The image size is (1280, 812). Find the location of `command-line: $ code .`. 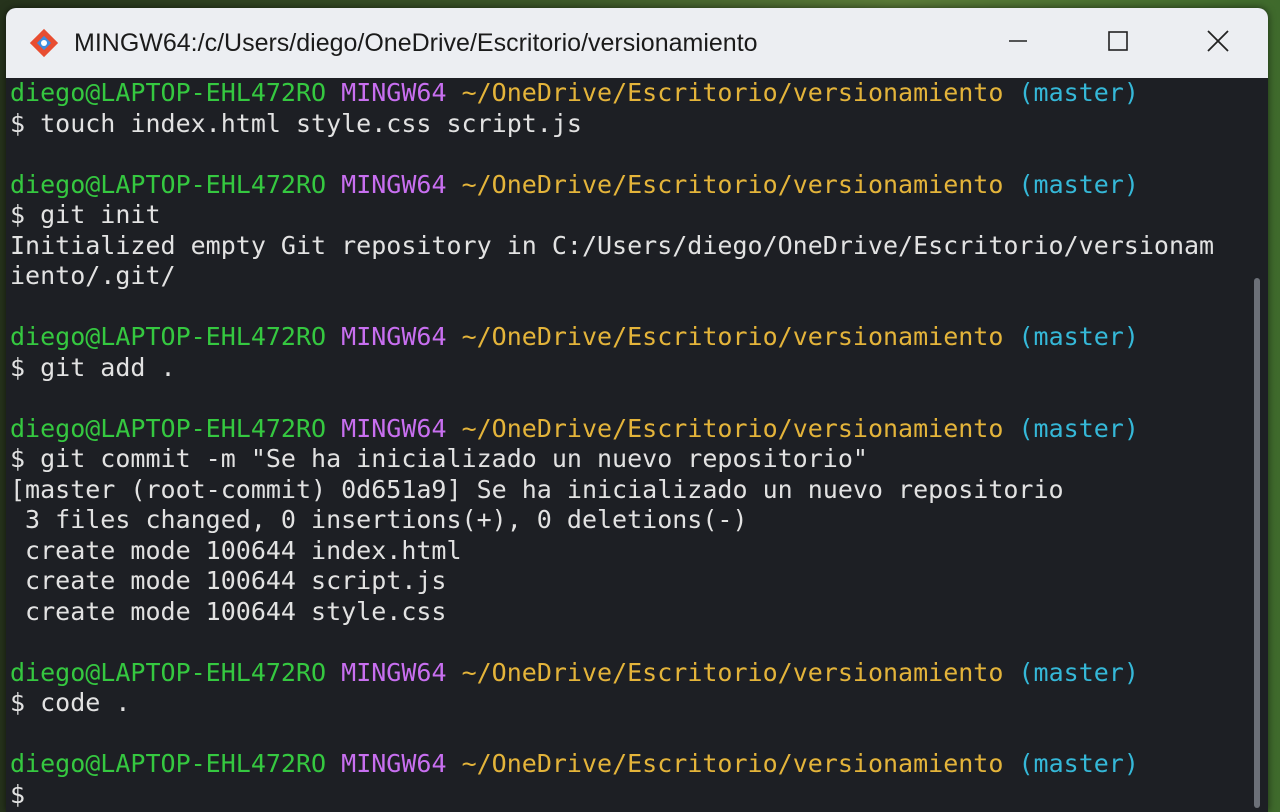

command-line: $ code . is located at coordinates (626, 703).